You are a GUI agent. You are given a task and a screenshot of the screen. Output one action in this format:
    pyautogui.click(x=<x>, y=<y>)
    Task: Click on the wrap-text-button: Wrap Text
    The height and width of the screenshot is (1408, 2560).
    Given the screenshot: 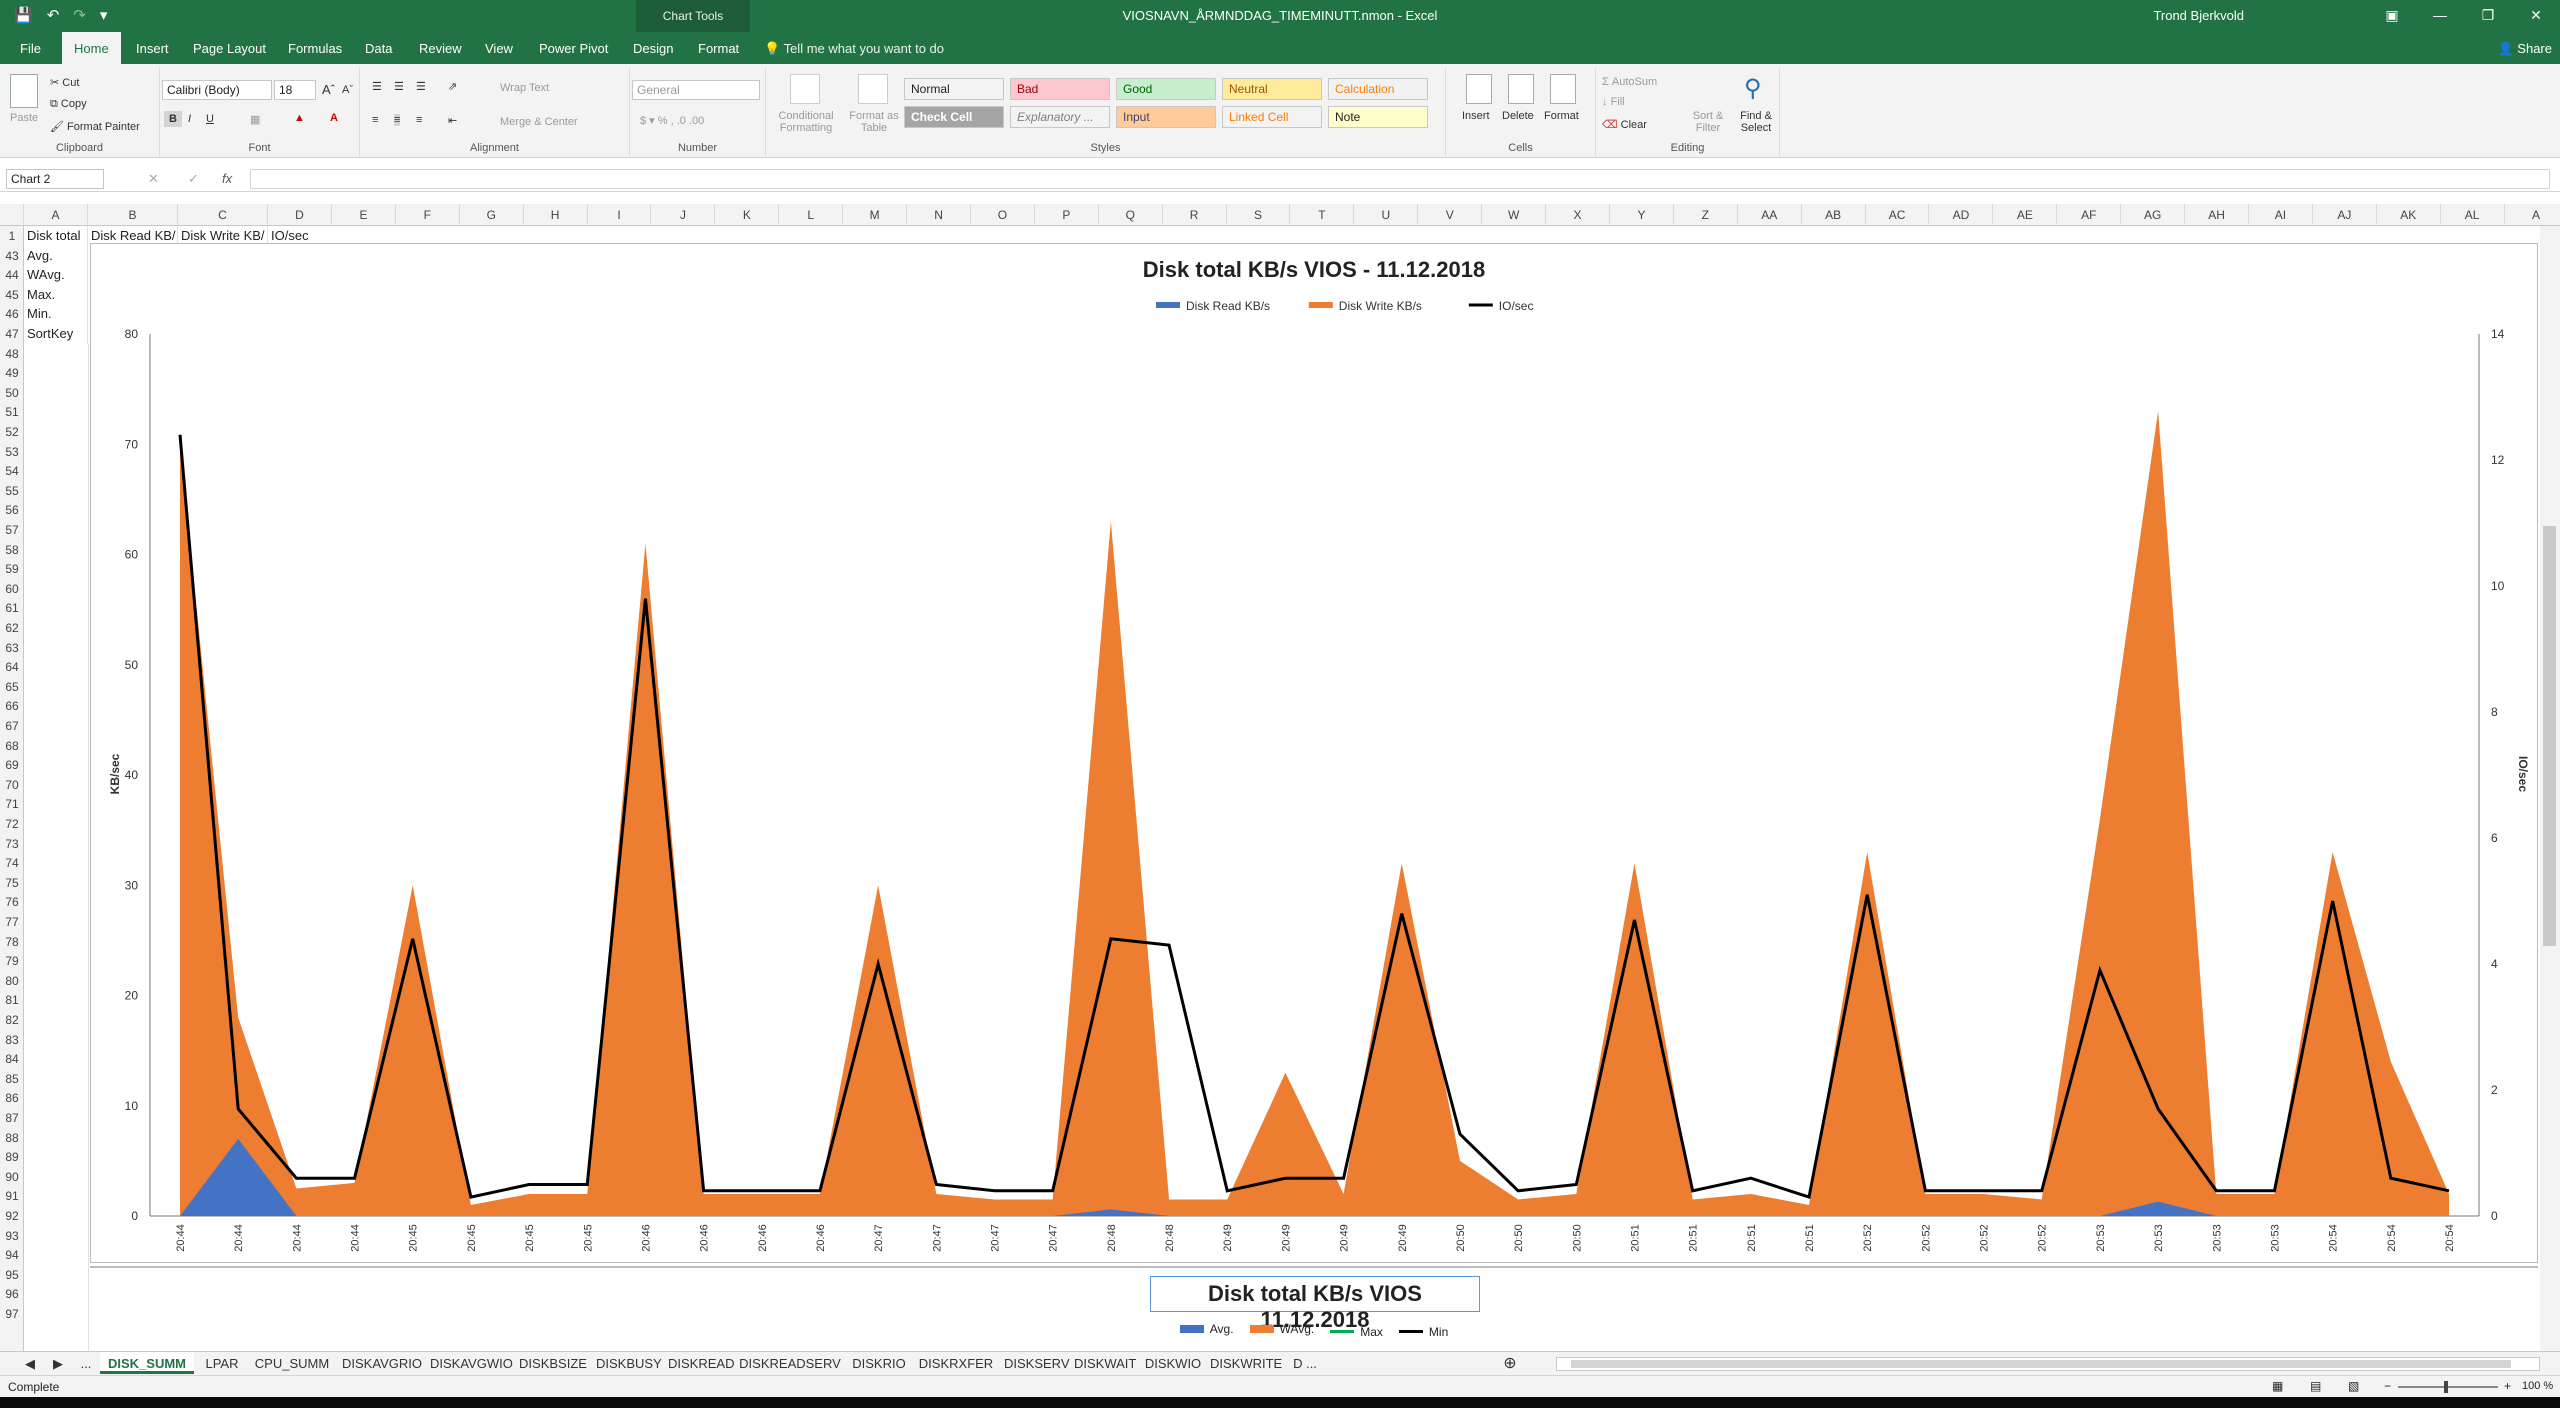 What is the action you would take?
    pyautogui.click(x=524, y=88)
    